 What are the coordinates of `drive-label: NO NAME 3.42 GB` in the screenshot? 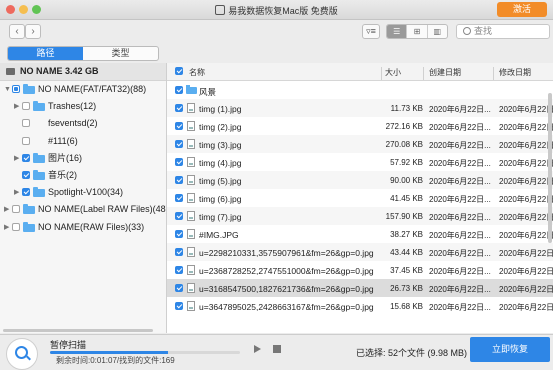 It's located at (59, 71).